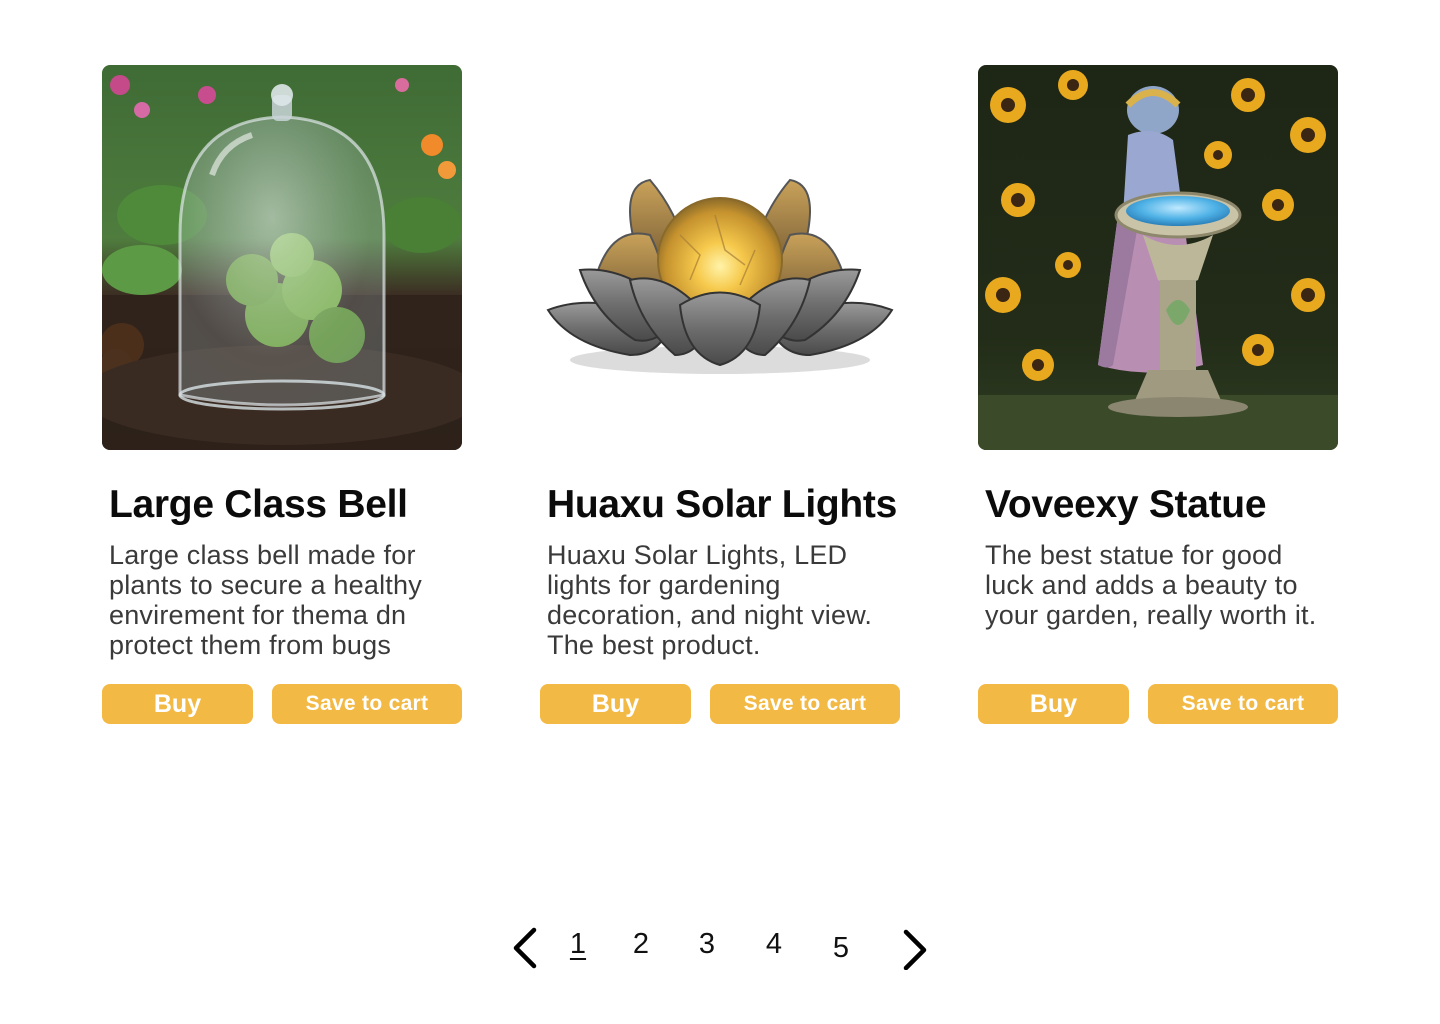 The image size is (1440, 1024). What do you see at coordinates (722, 504) in the screenshot?
I see `product-title: Huaxu Solar Lights` at bounding box center [722, 504].